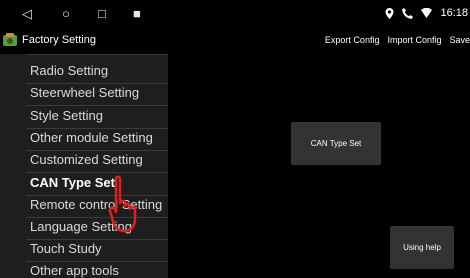 This screenshot has height=278, width=470. What do you see at coordinates (66, 13) in the screenshot?
I see `home-icon: ○` at bounding box center [66, 13].